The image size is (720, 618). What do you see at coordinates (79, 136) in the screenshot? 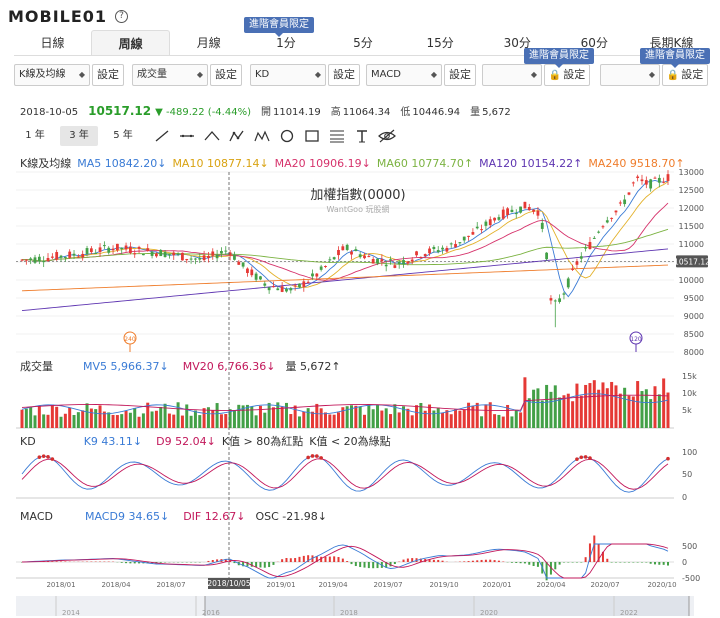
I see `range-3y-button: 3 年` at bounding box center [79, 136].